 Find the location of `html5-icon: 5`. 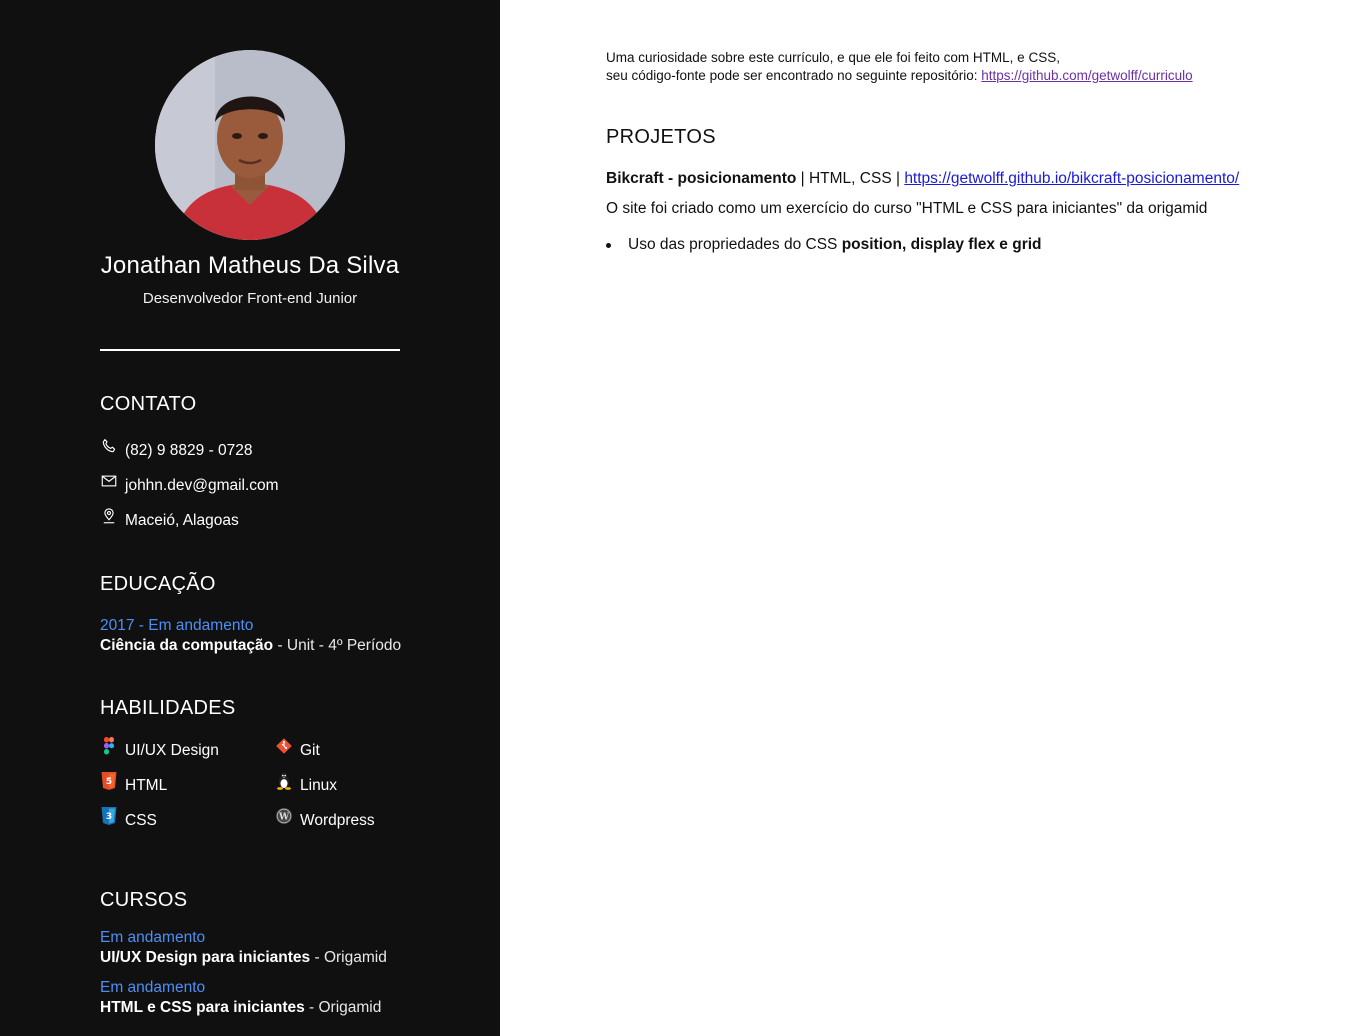

html5-icon: 5 is located at coordinates (109, 781).